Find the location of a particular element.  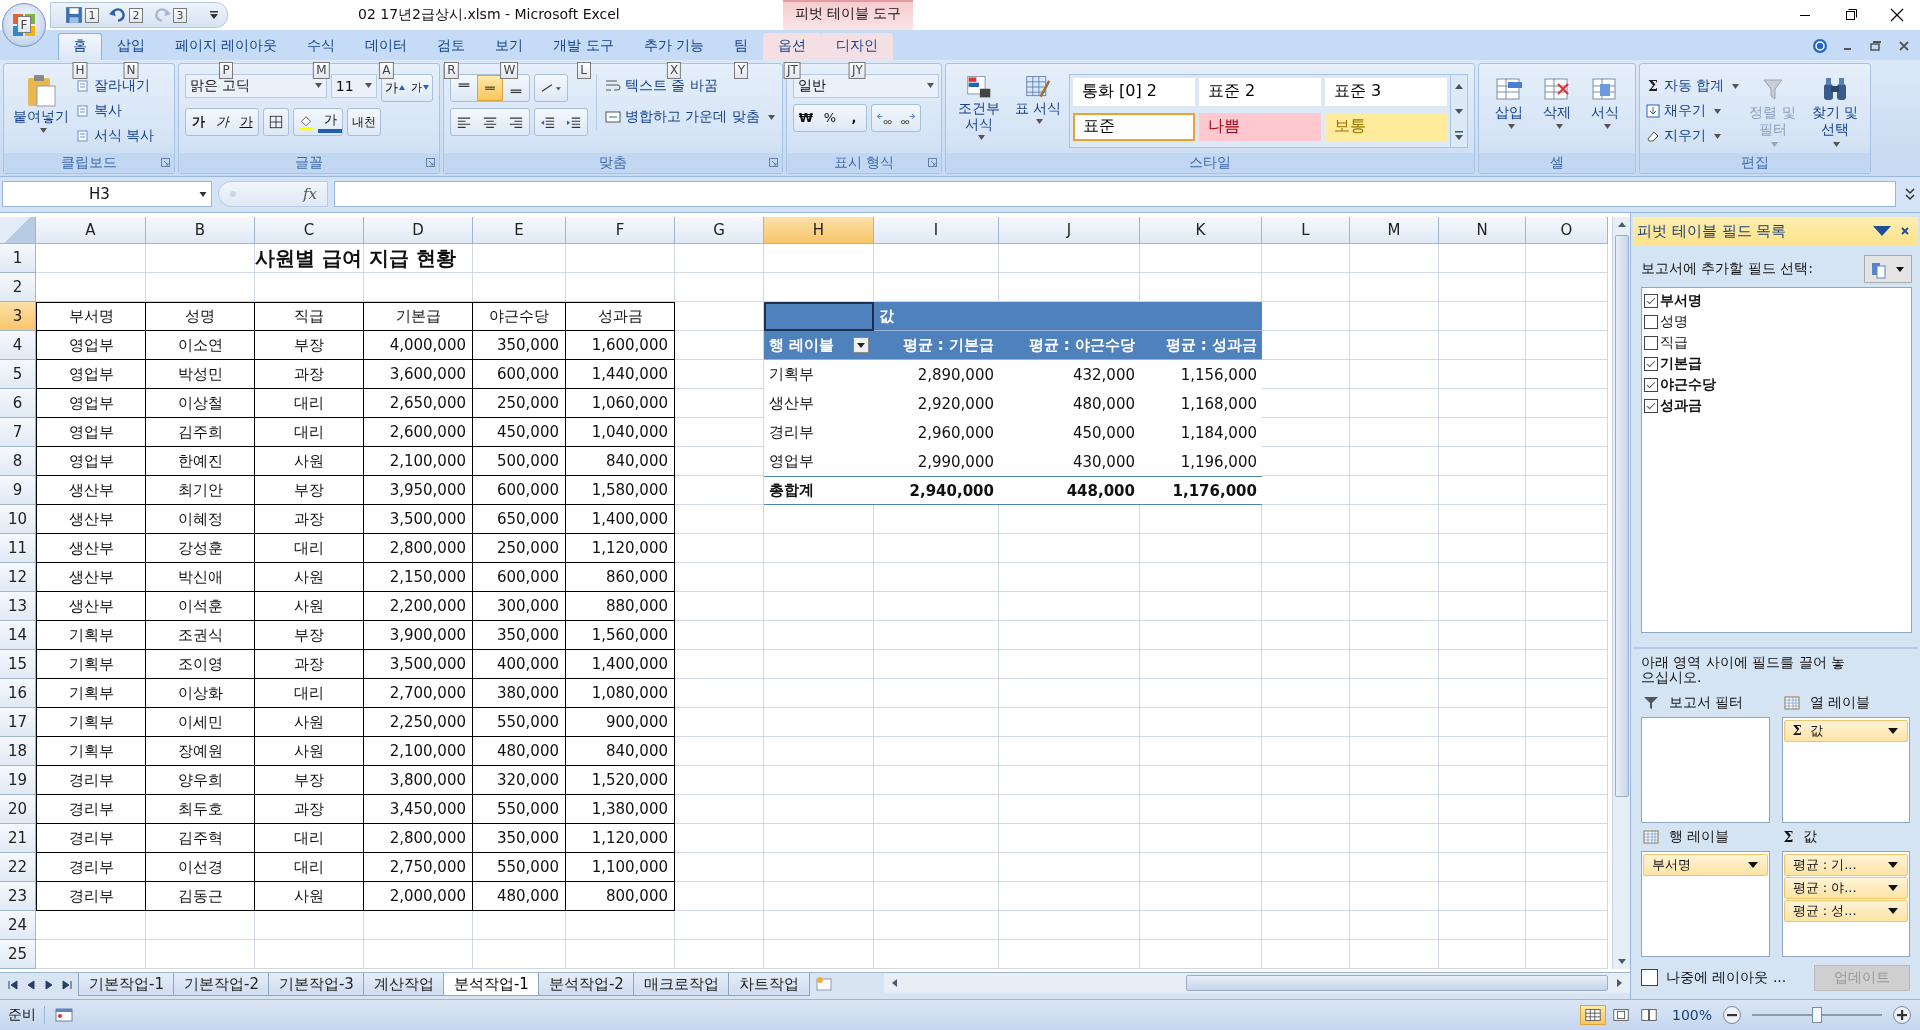

ribbon-tab: 검토 is located at coordinates (451, 46).